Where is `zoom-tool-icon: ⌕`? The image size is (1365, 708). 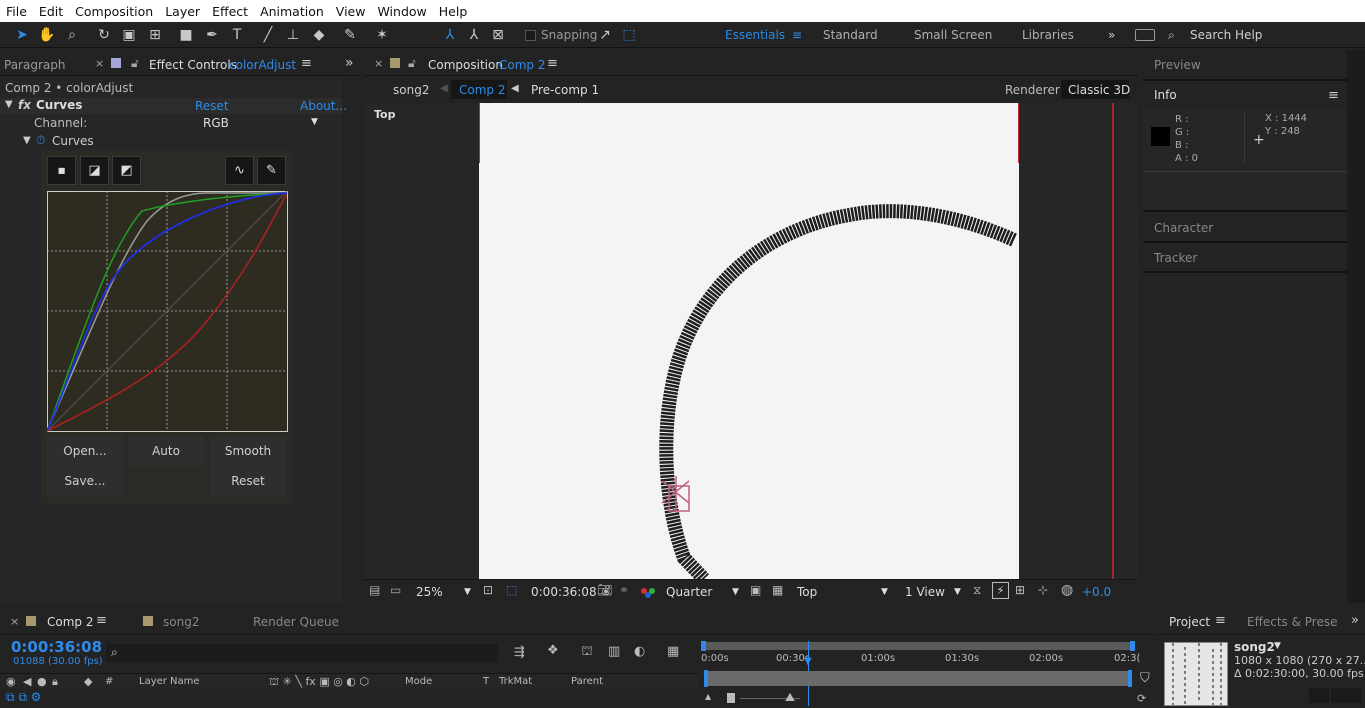
zoom-tool-icon: ⌕ is located at coordinates (72, 35).